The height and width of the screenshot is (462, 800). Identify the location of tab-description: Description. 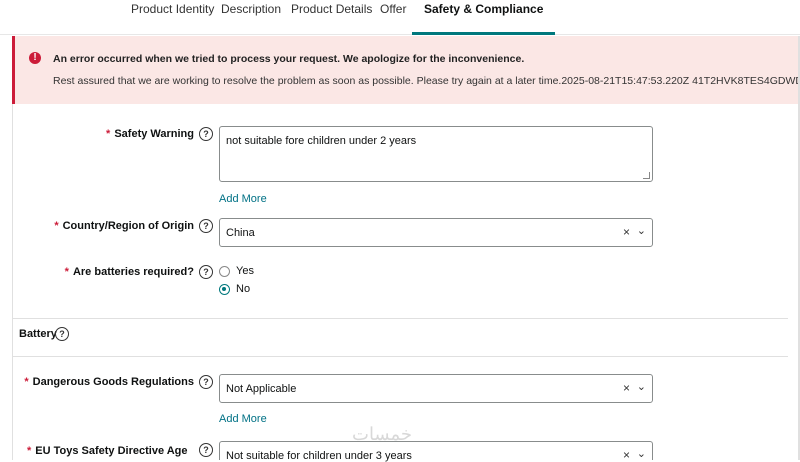
(251, 17).